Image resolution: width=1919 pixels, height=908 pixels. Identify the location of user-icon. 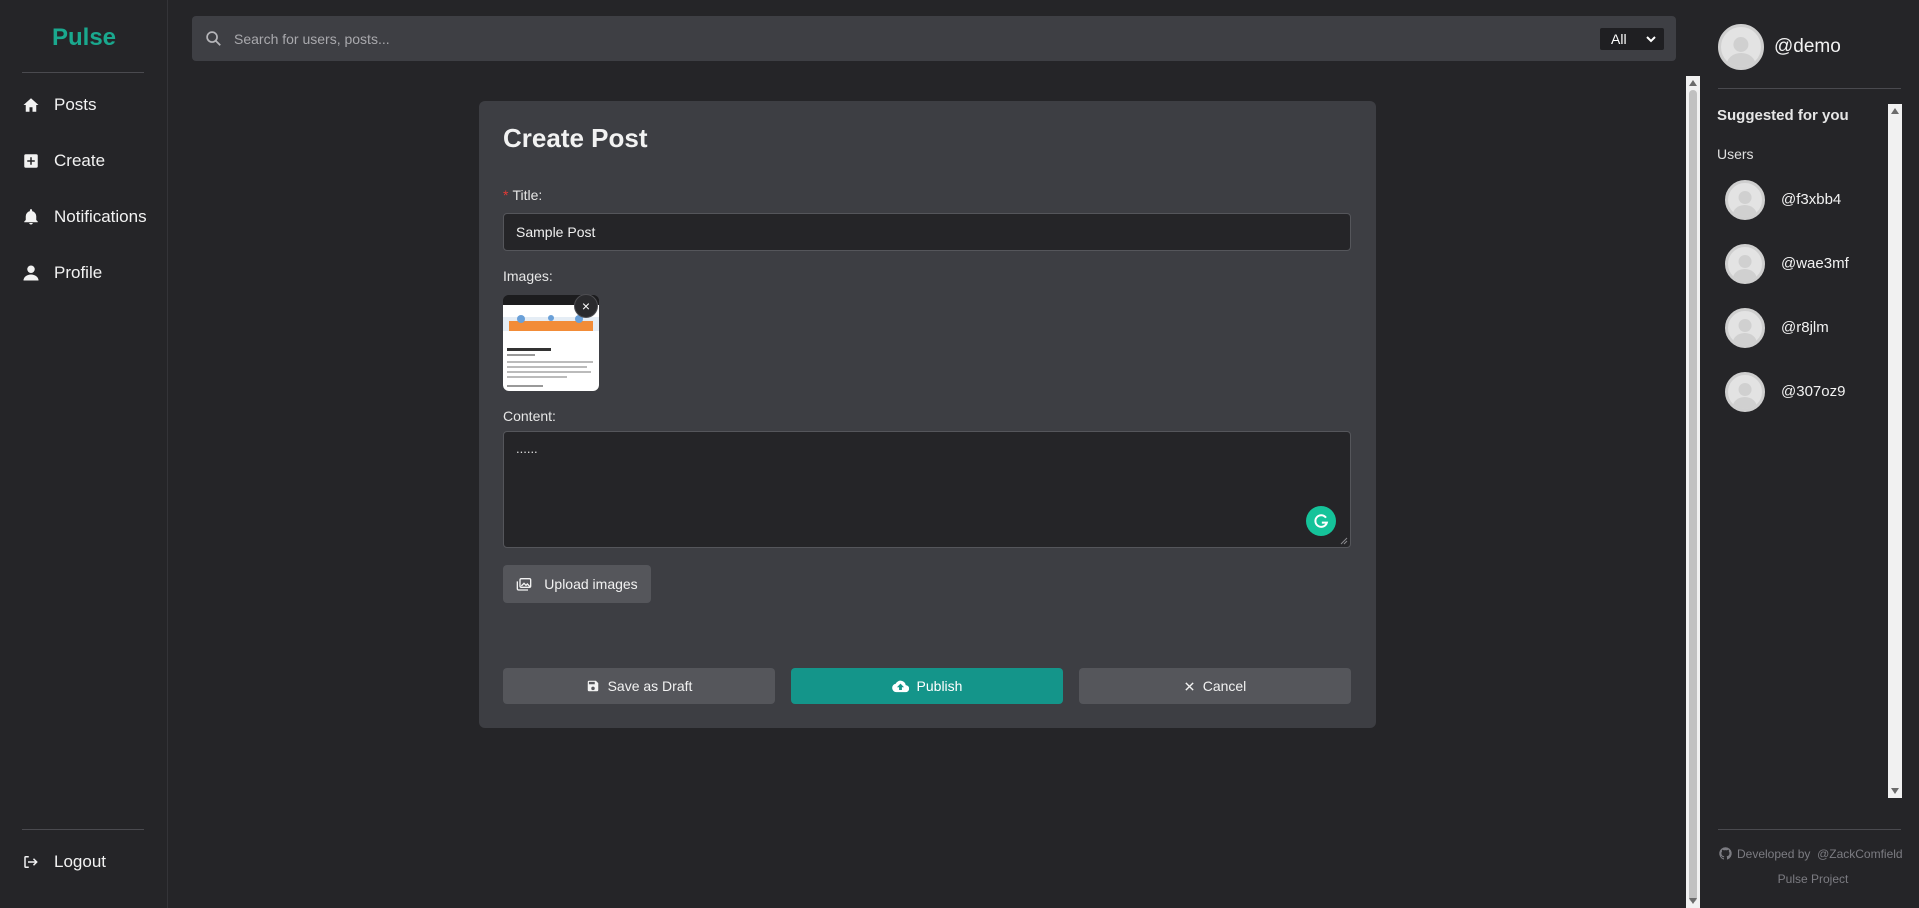
(31, 273).